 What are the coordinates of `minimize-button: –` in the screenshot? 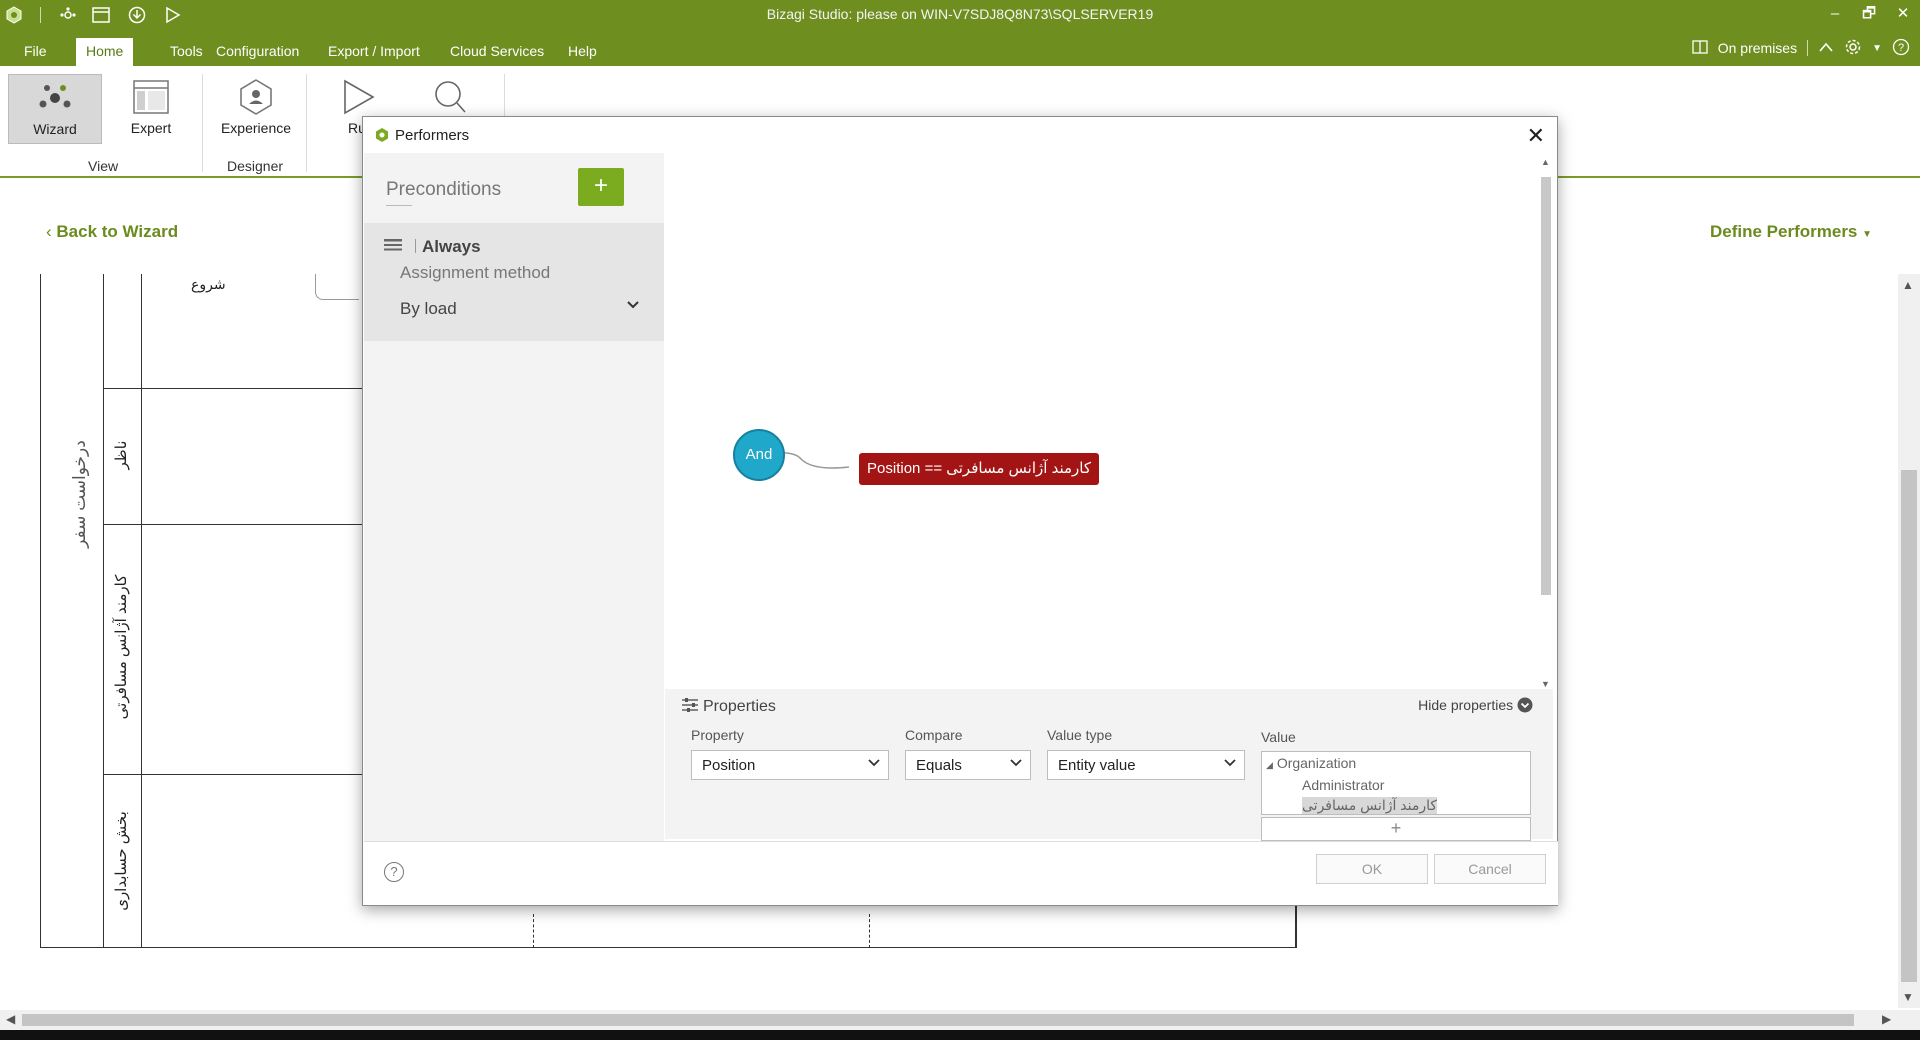 It's located at (1835, 15).